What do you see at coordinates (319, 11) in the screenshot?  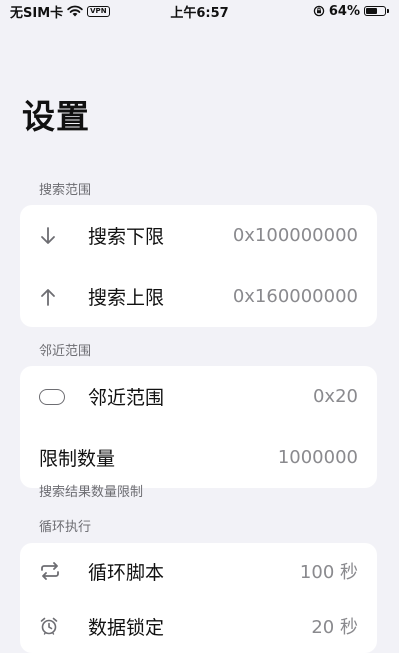 I see `orientation-lock-icon` at bounding box center [319, 11].